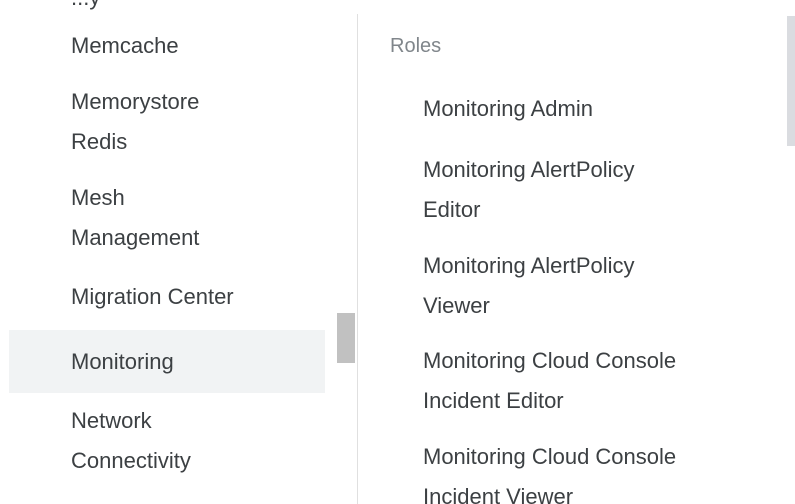 The height and width of the screenshot is (504, 795). I want to click on role-item-monitoring-admin: Monitoring Admin, so click(583, 109).